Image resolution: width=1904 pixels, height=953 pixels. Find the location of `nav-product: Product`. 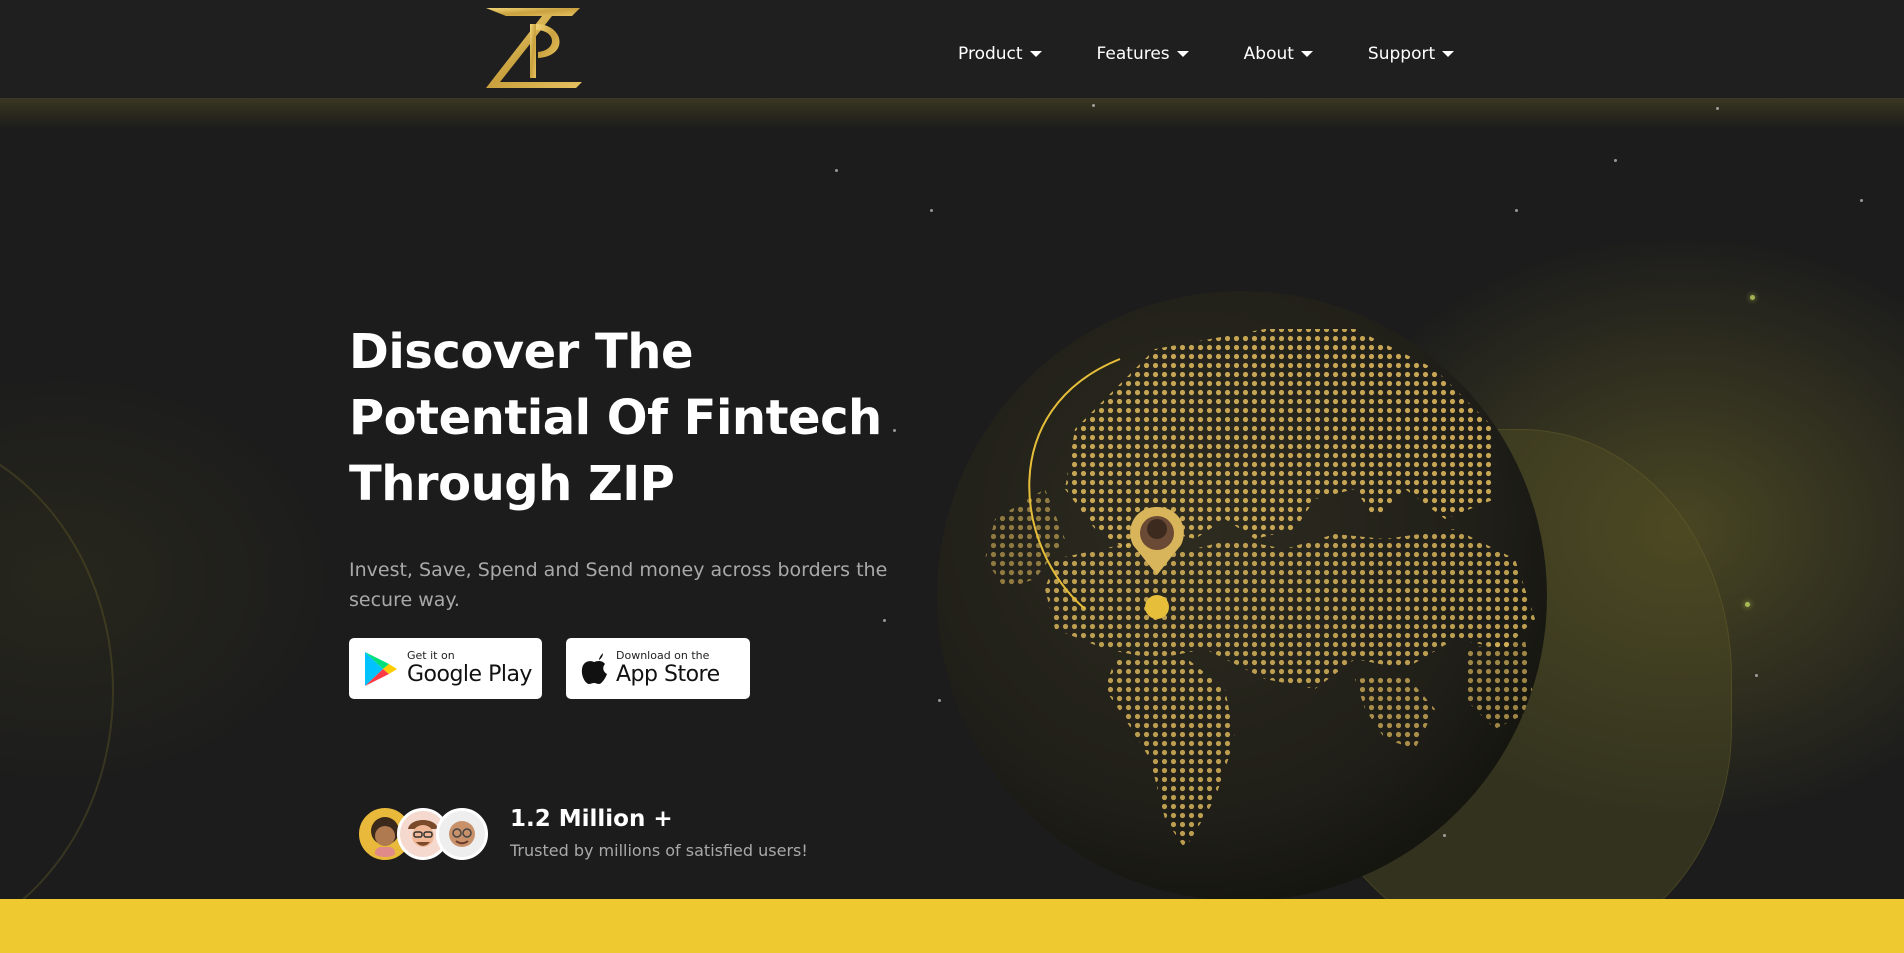

nav-product: Product is located at coordinates (1000, 54).